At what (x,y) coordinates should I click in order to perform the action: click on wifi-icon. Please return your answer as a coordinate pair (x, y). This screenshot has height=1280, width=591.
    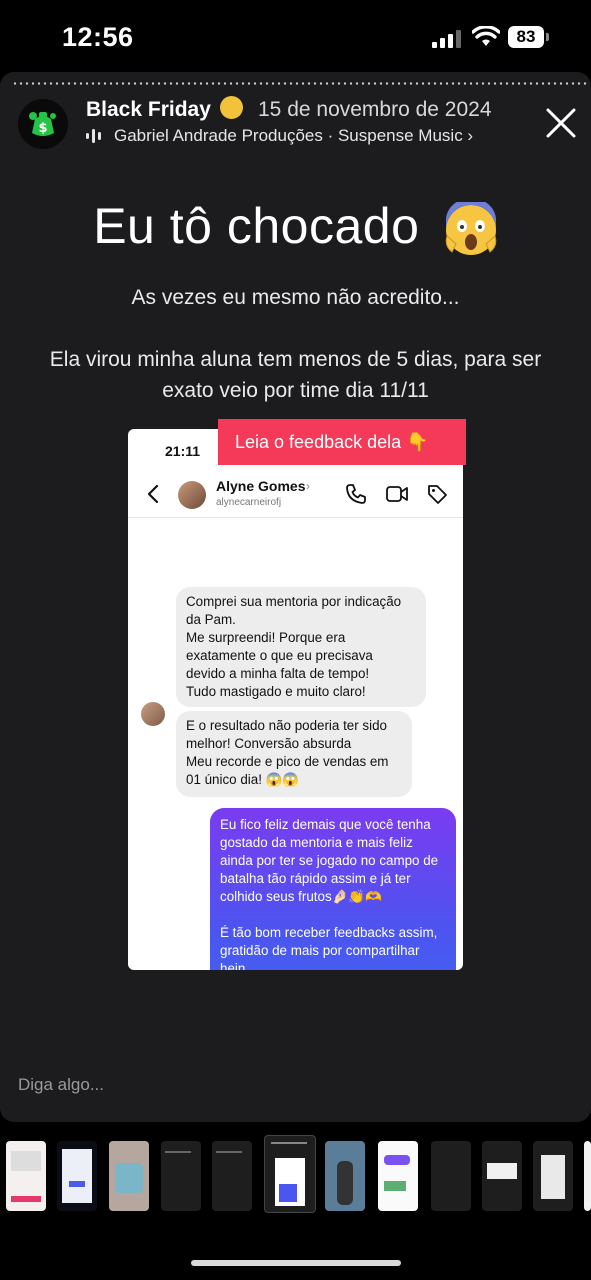
    Looking at the image, I should click on (486, 36).